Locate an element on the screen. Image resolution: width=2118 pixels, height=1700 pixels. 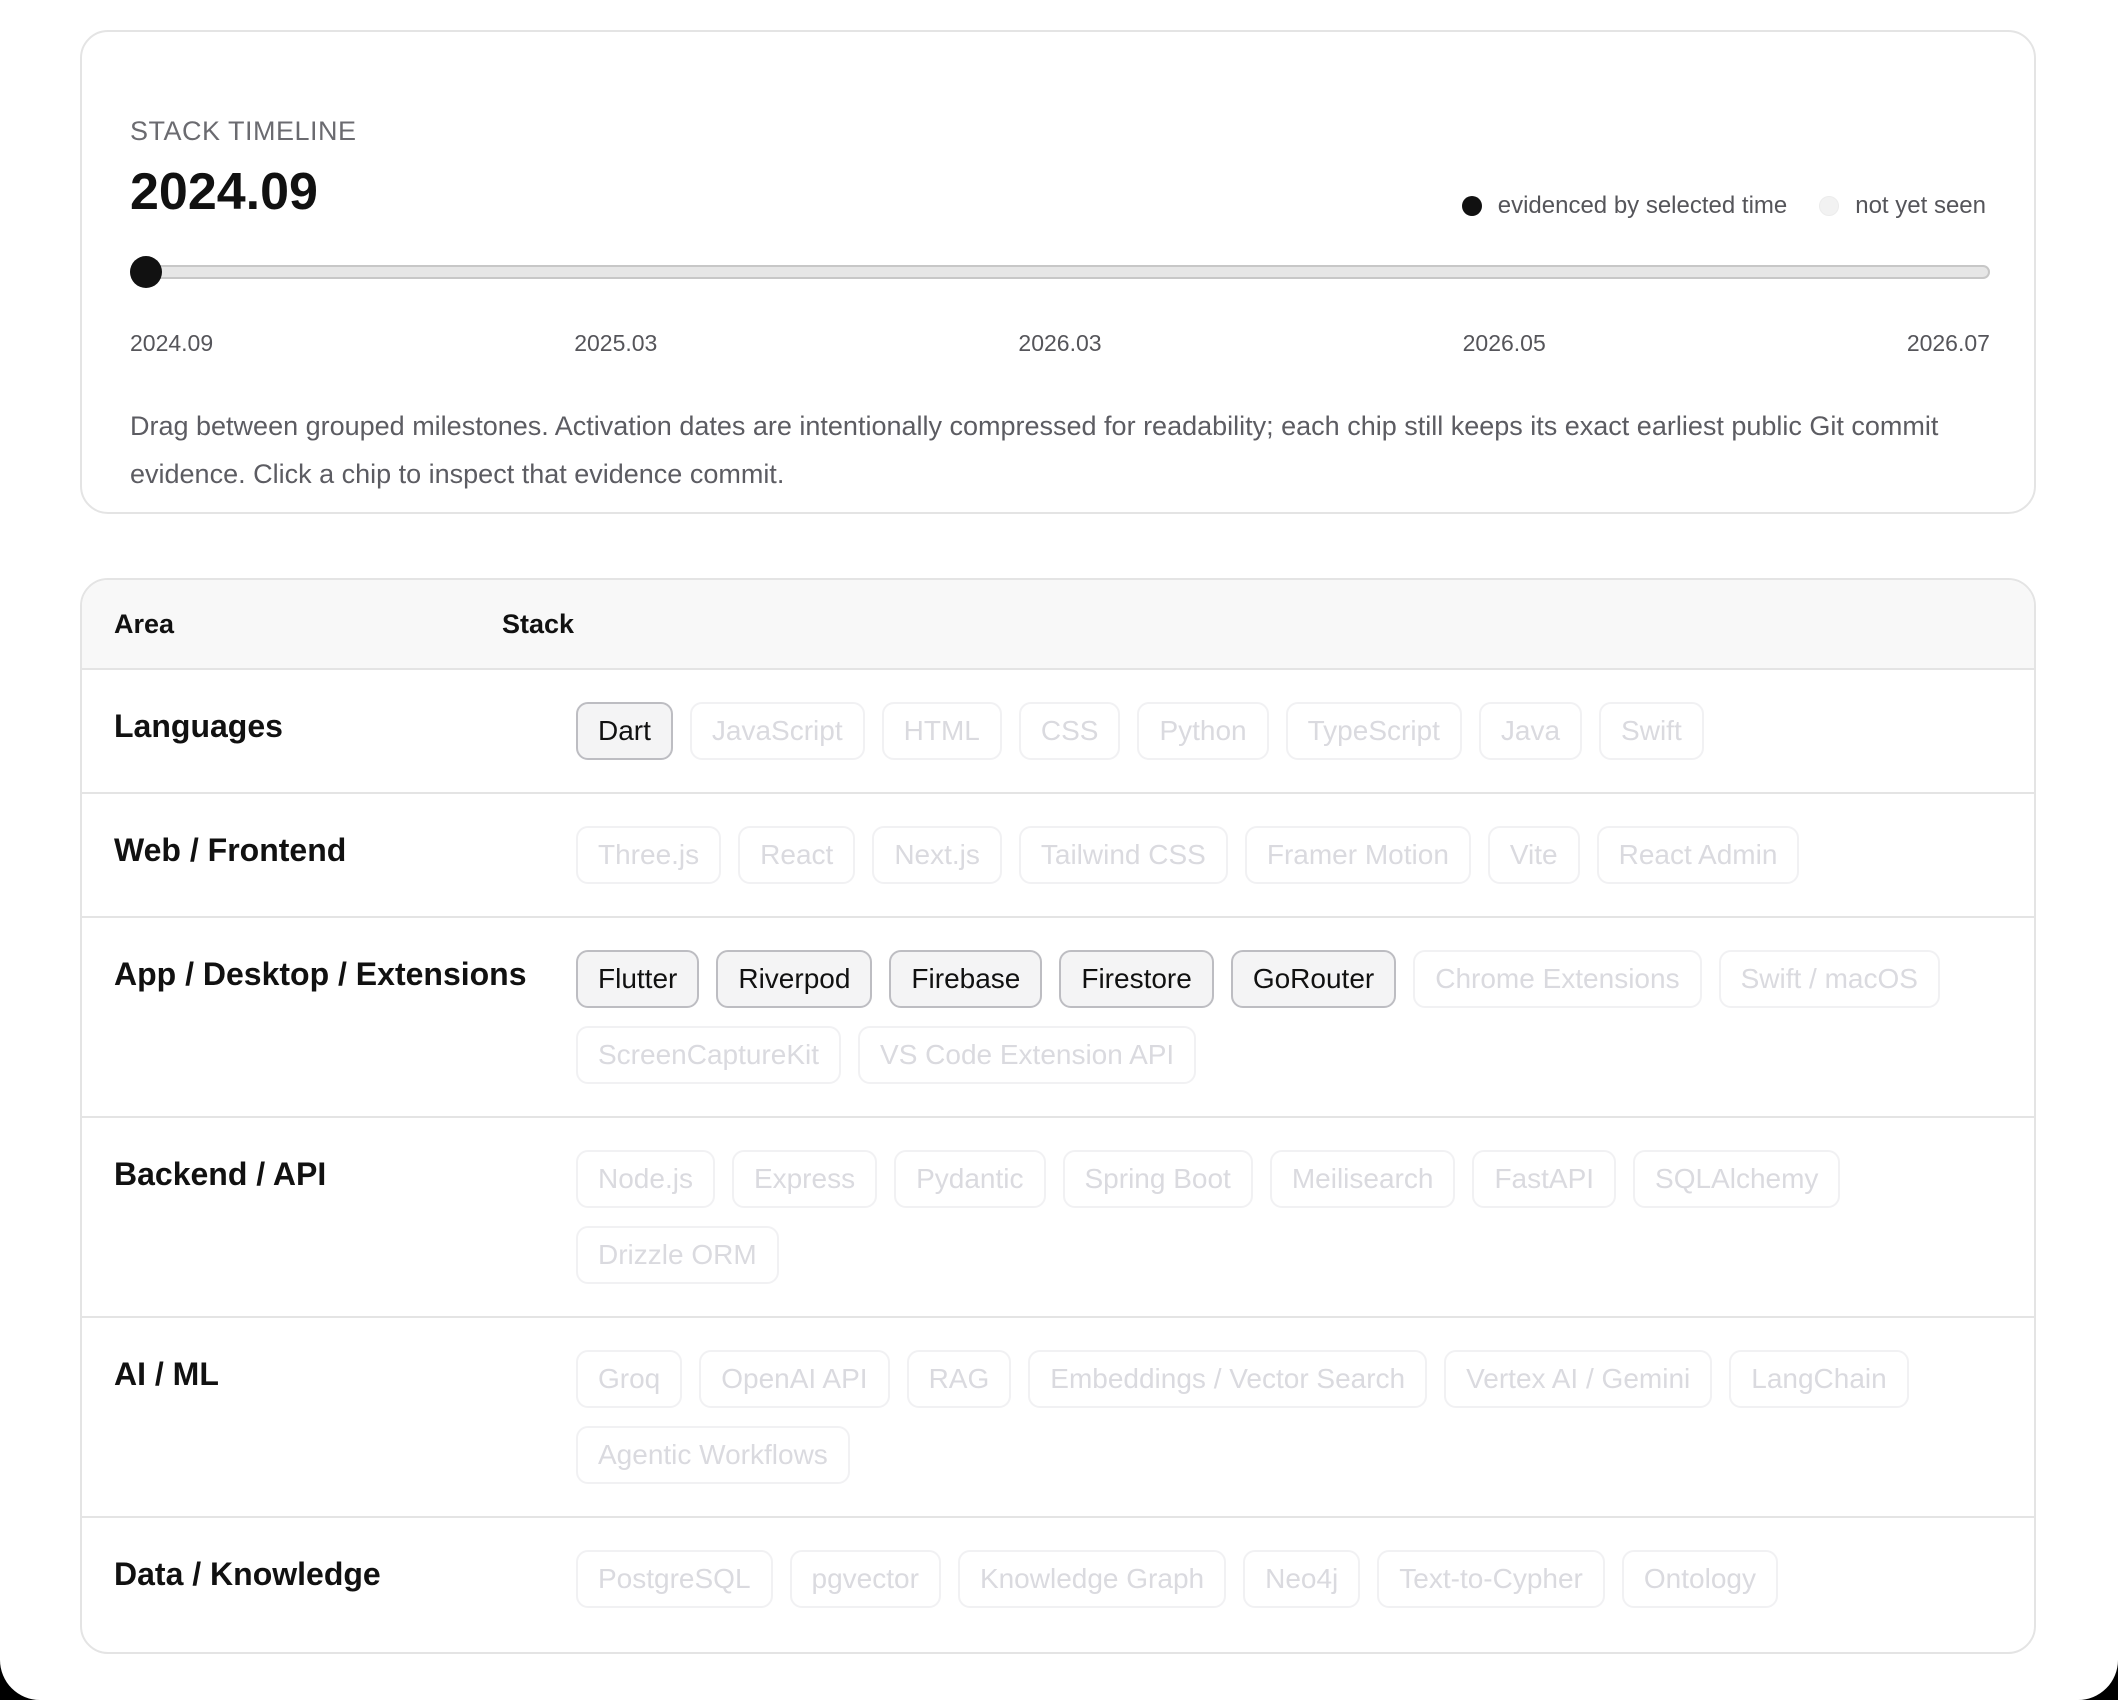
stack-chip: Python is located at coordinates (1203, 731).